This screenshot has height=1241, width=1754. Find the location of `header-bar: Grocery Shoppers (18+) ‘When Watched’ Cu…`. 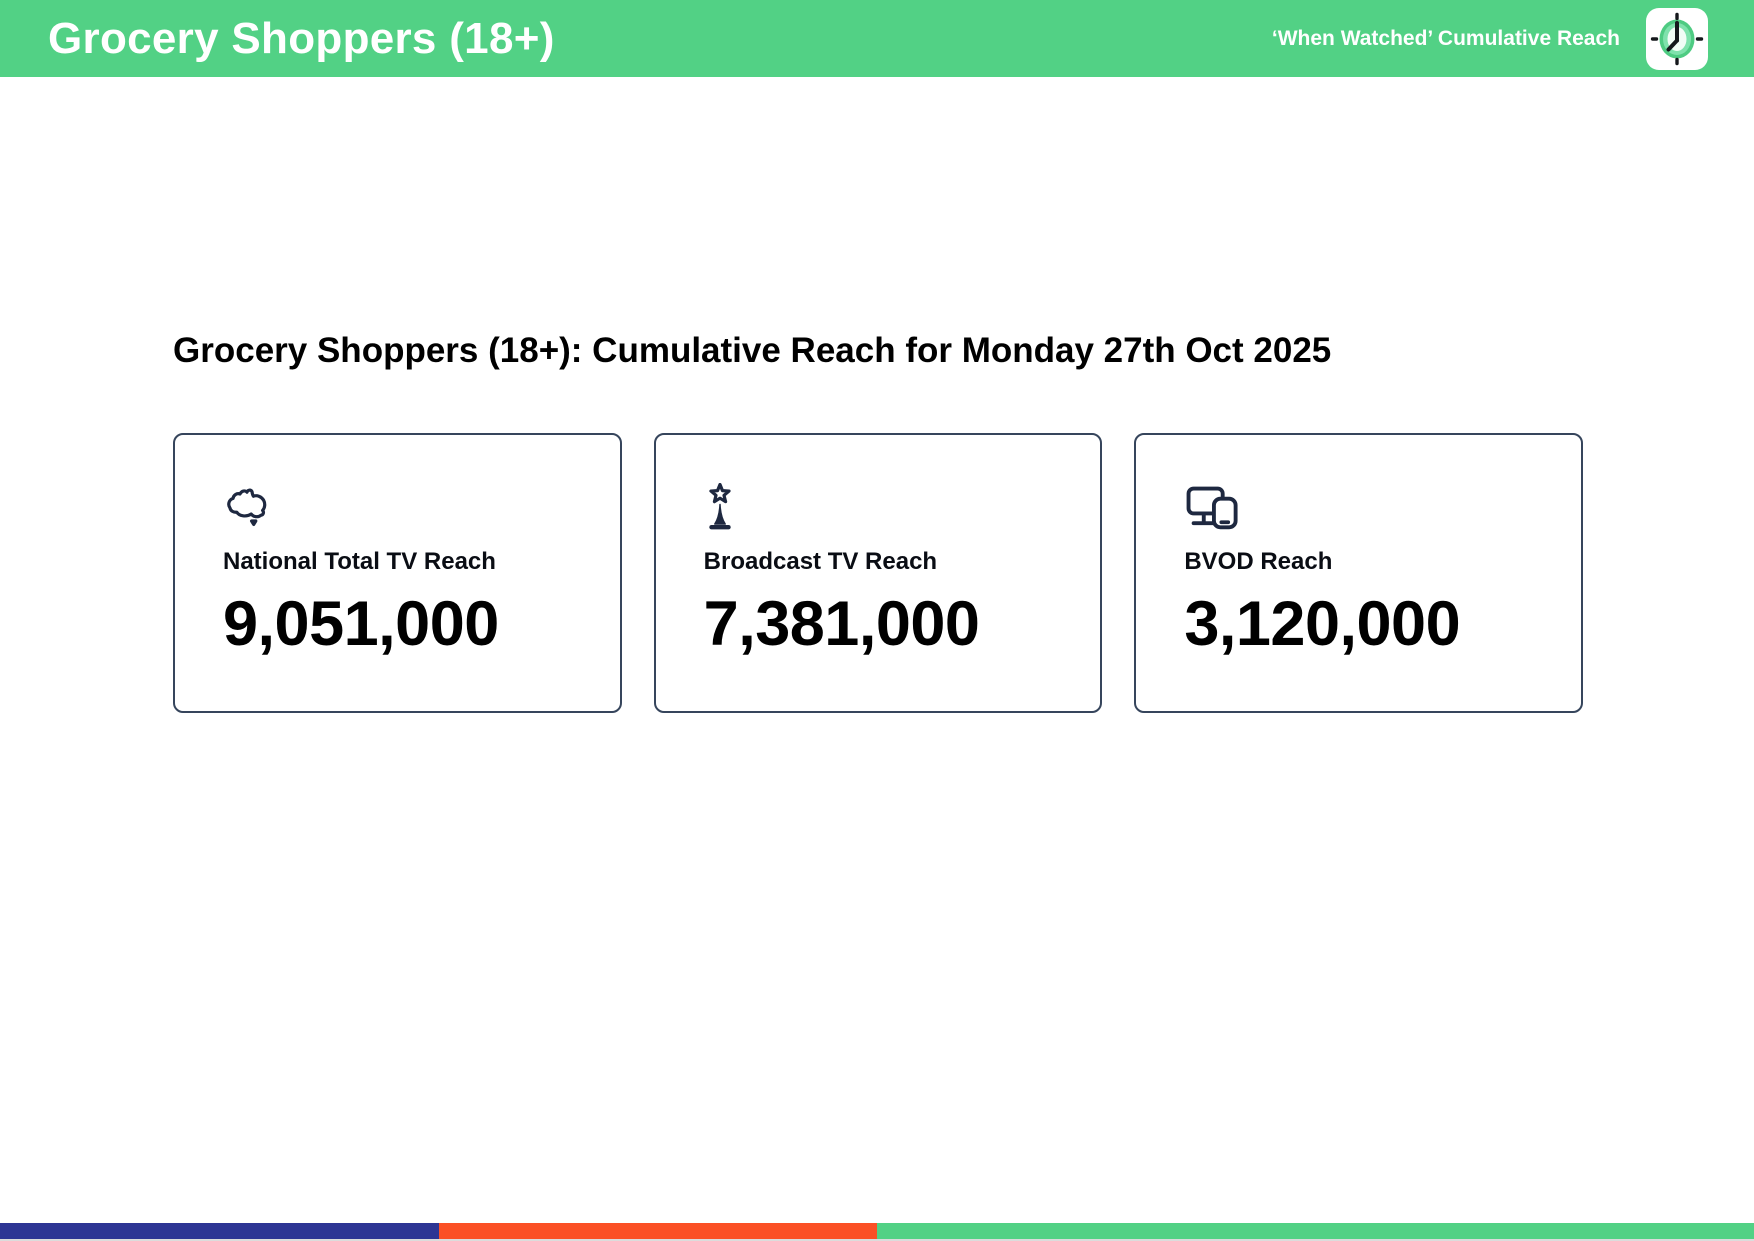

header-bar: Grocery Shoppers (18+) ‘When Watched’ Cu… is located at coordinates (877, 38).